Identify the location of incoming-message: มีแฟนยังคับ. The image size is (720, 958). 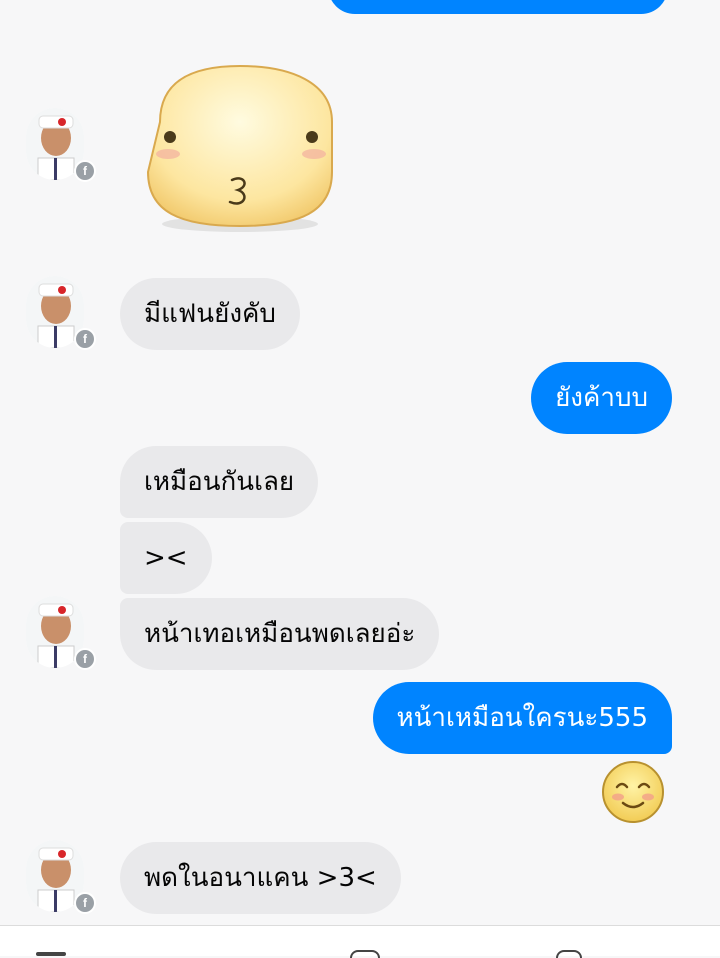
(210, 314).